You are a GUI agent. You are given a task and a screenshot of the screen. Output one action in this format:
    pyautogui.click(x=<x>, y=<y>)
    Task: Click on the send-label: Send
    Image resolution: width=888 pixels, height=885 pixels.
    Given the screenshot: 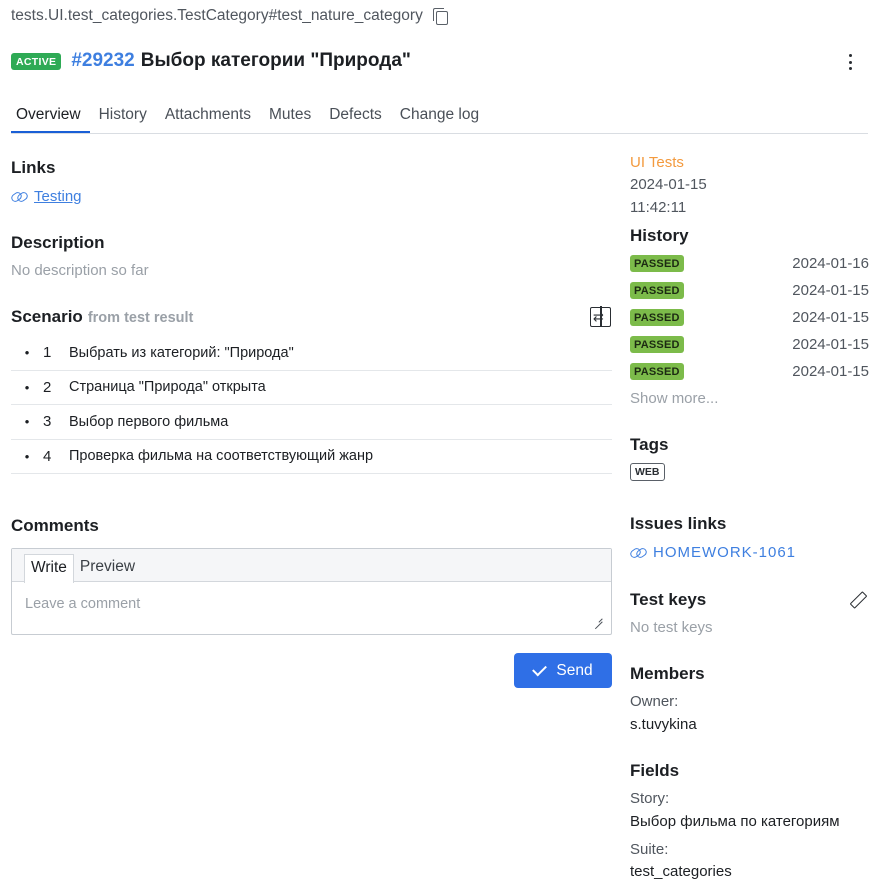 What is the action you would take?
    pyautogui.click(x=574, y=670)
    